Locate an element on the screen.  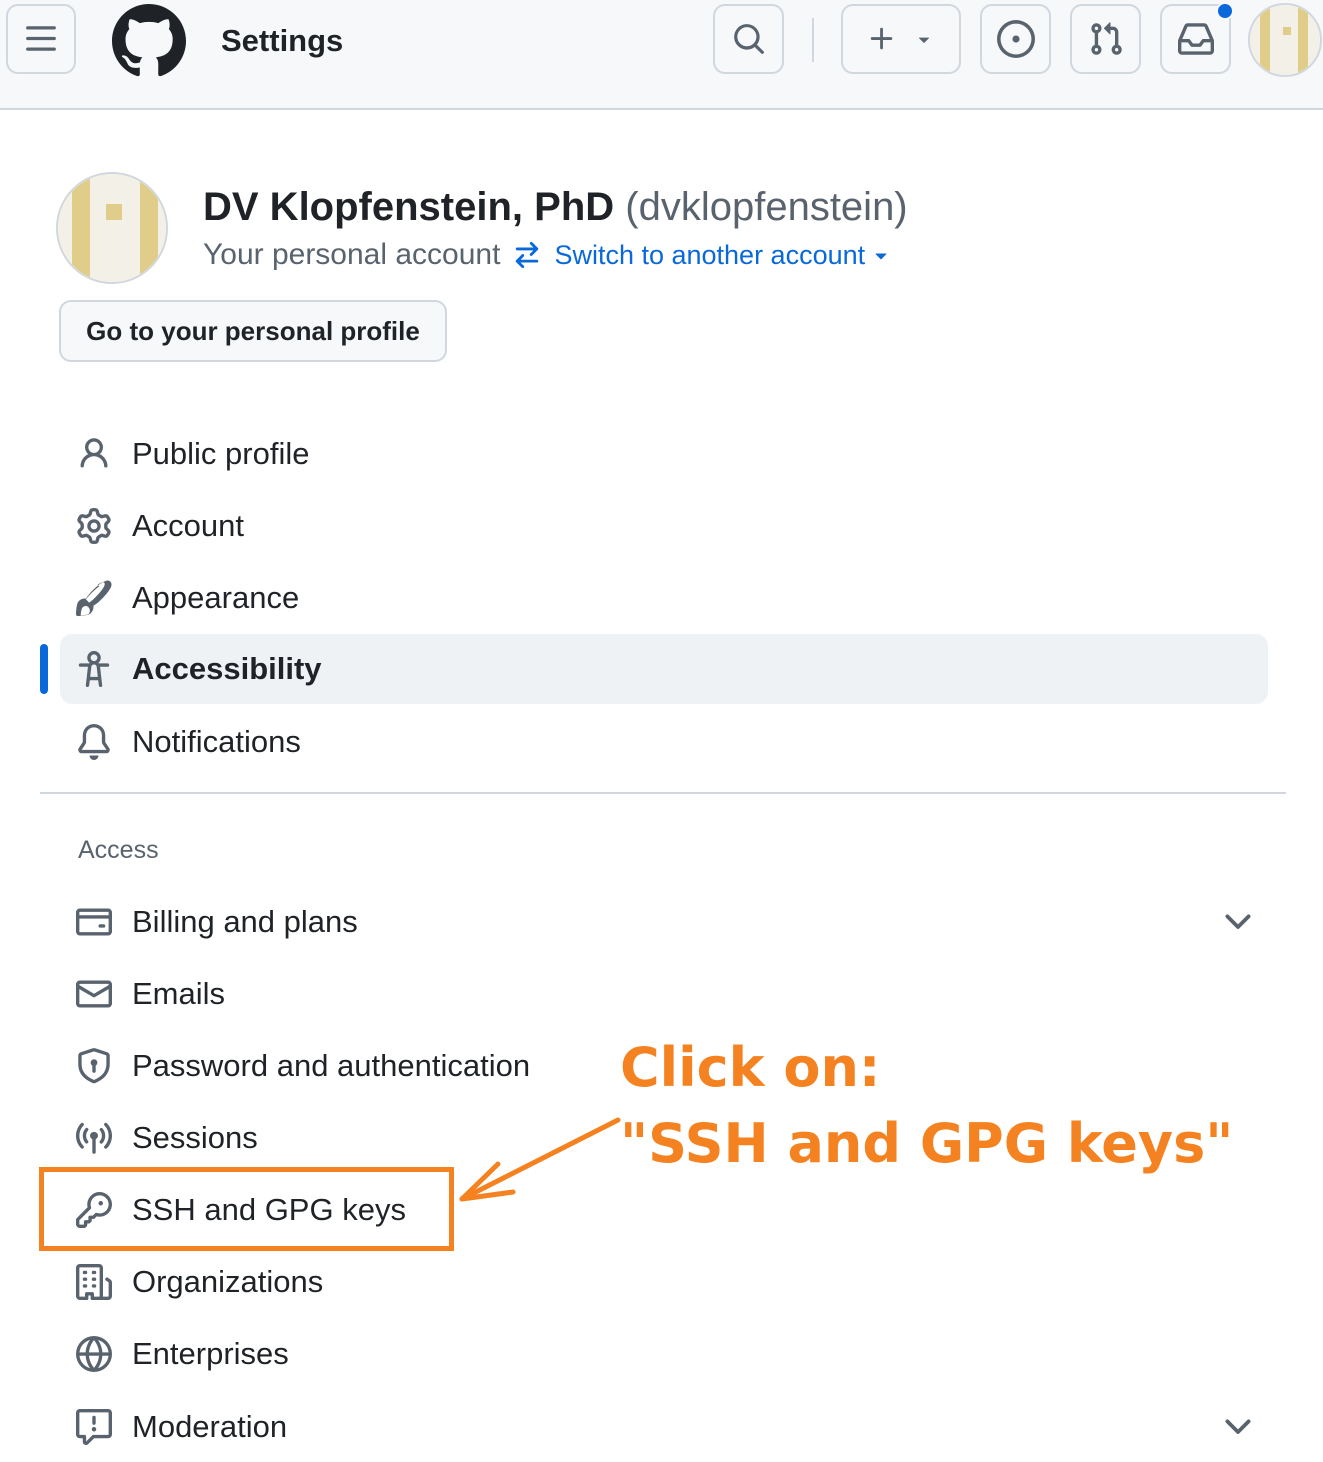
accessibility-icon is located at coordinates (94, 669).